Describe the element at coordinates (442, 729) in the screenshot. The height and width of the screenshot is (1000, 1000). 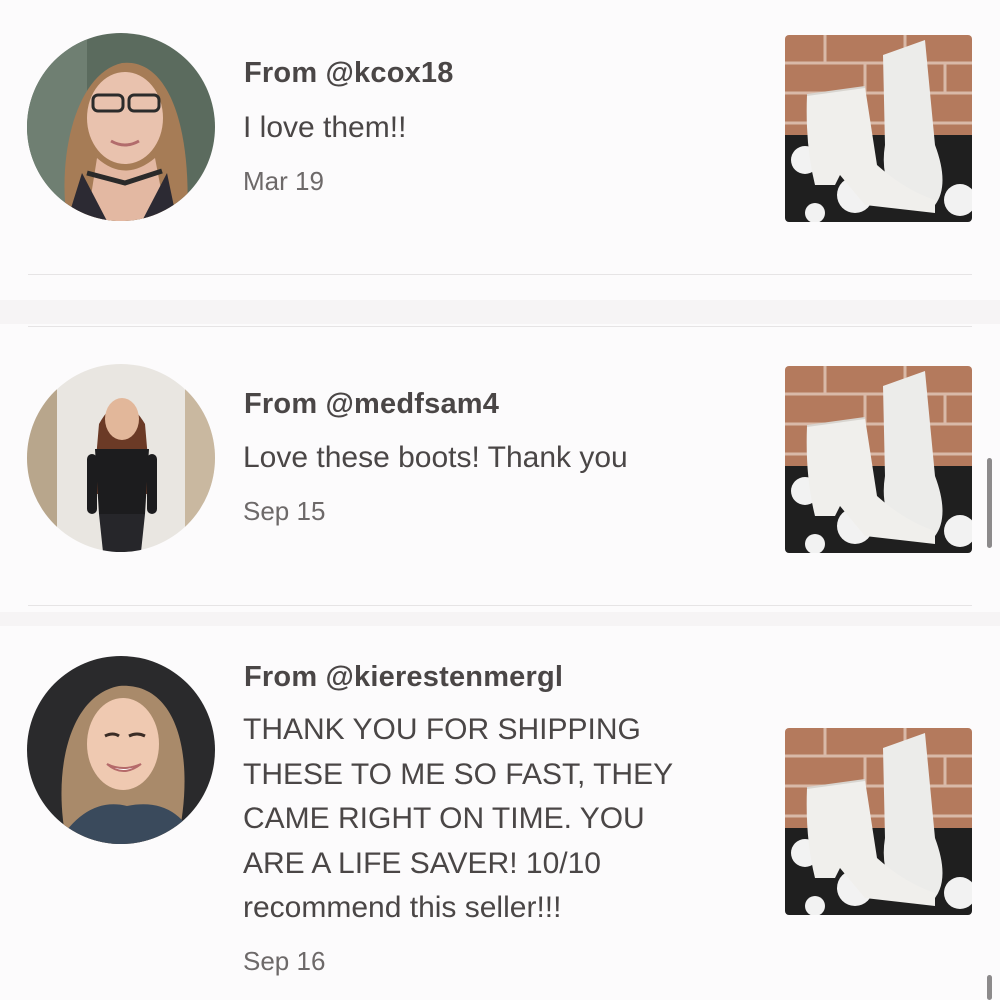
I see `review-message-line: THANK YOU FOR SHIPPING` at that location.